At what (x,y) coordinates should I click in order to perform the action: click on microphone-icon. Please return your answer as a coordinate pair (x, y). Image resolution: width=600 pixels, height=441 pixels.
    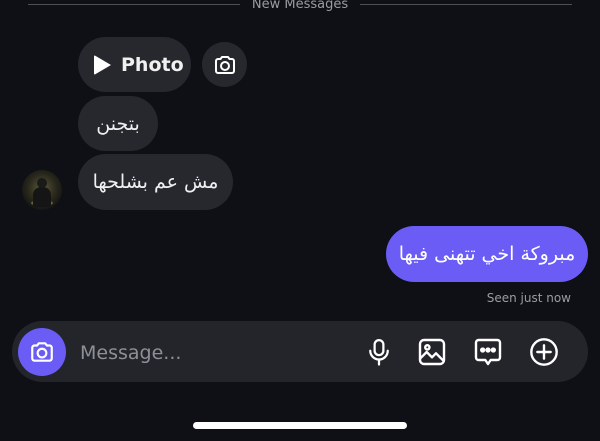
    Looking at the image, I should click on (379, 352).